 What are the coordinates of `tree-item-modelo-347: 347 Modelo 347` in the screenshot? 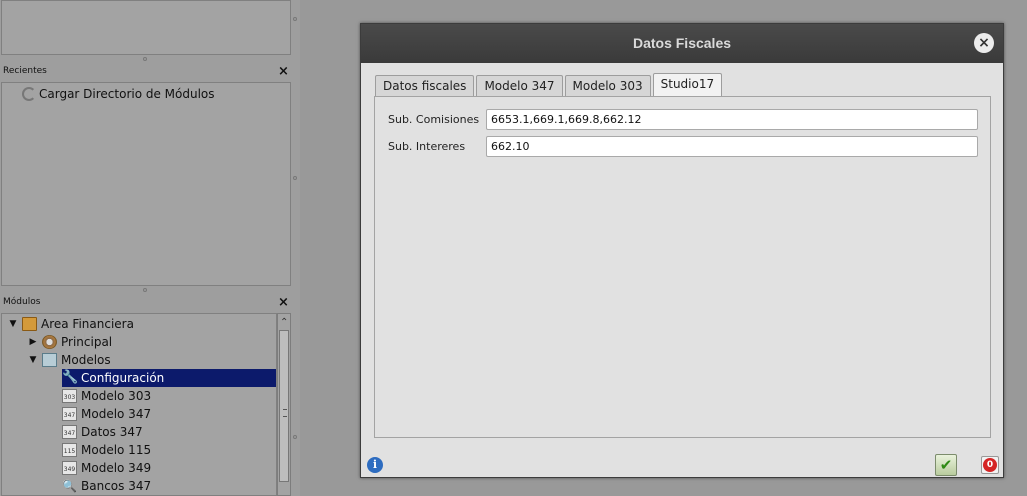 It's located at (106, 414).